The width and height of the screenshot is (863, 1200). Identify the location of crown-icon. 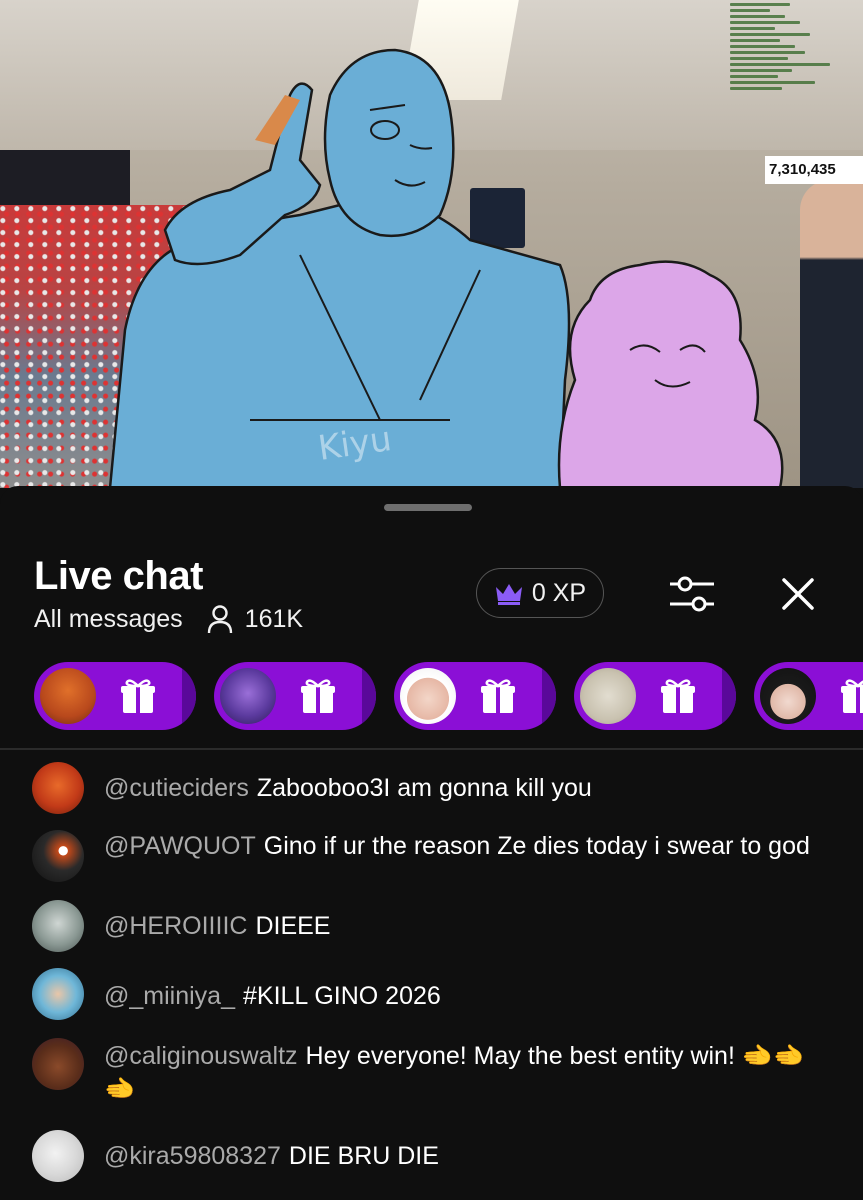
(508, 594).